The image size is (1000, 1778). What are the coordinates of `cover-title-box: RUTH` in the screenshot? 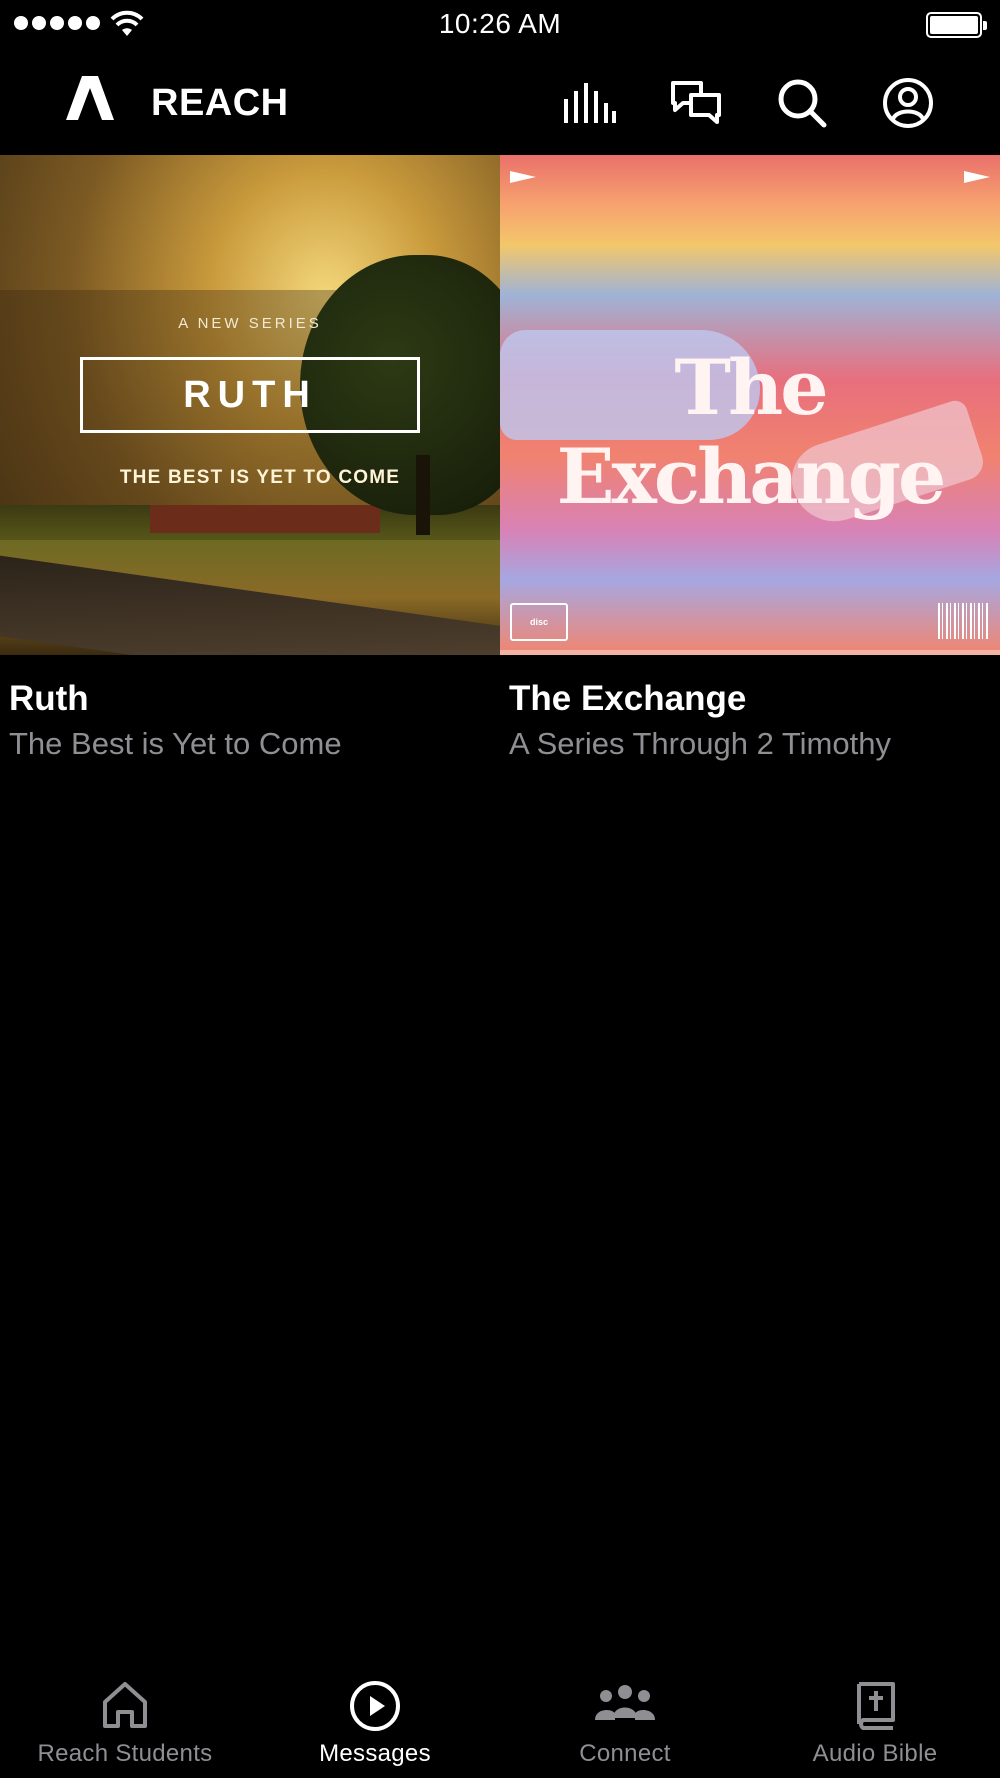 It's located at (250, 395).